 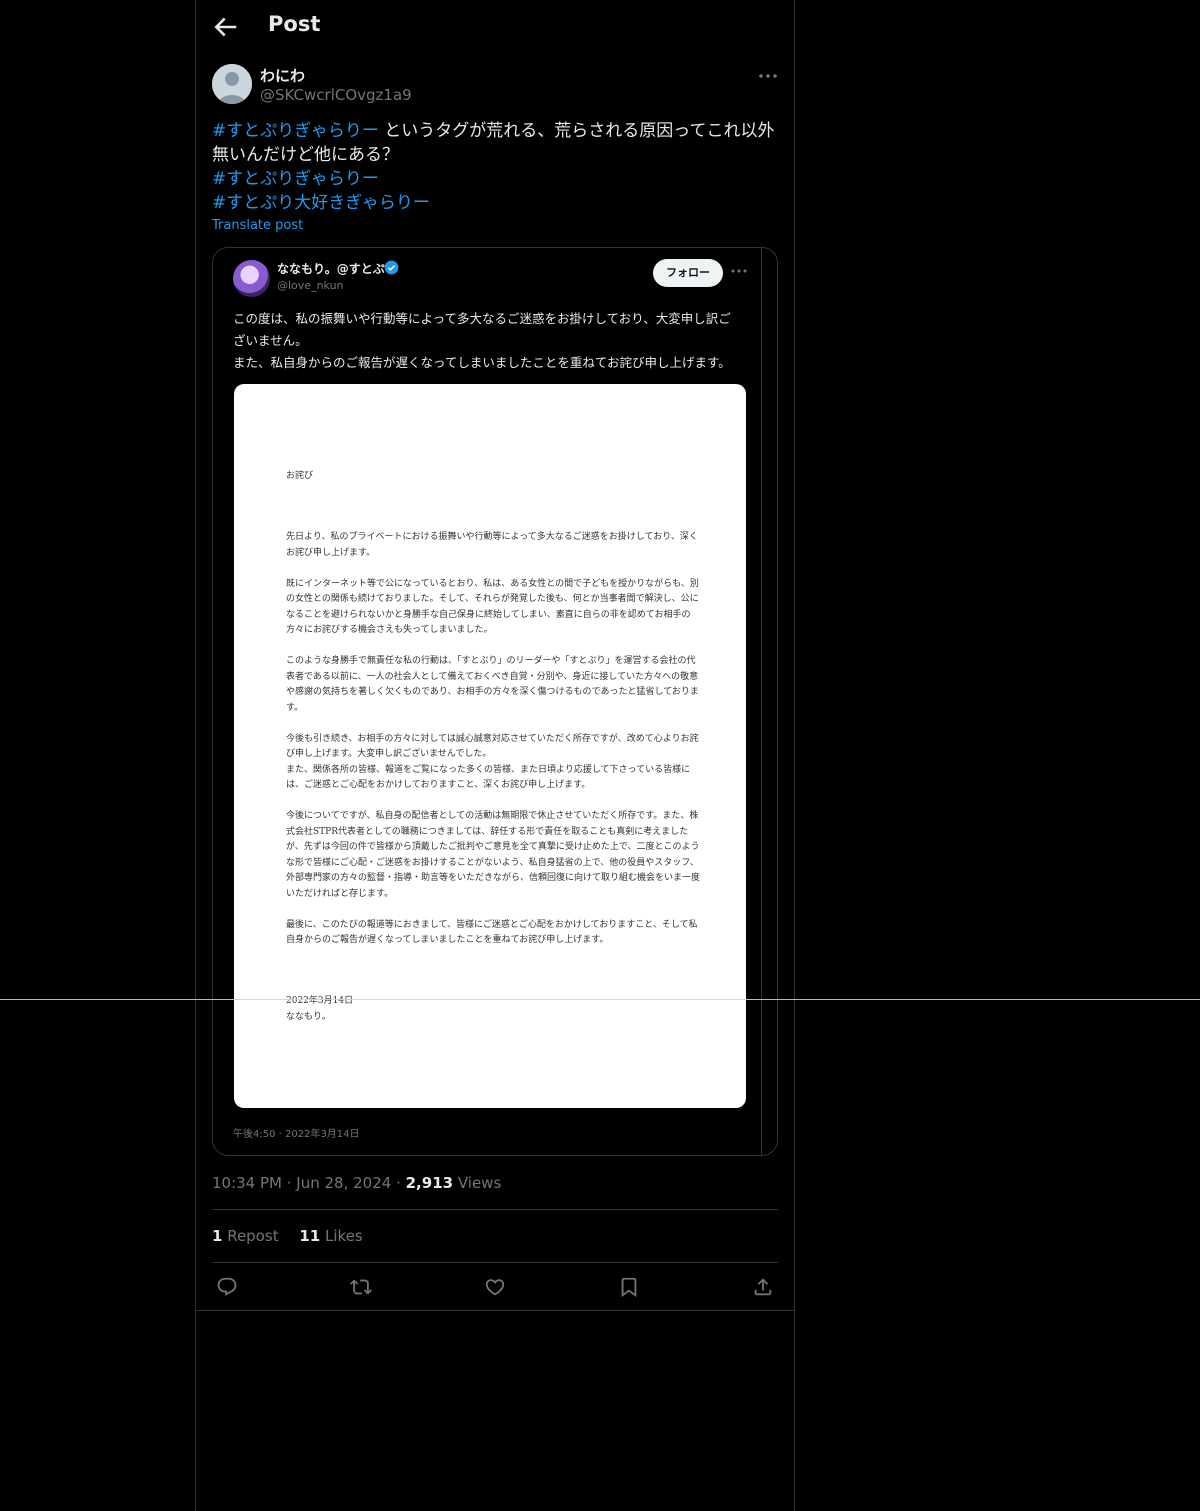 I want to click on repost-button, so click(x=361, y=1287).